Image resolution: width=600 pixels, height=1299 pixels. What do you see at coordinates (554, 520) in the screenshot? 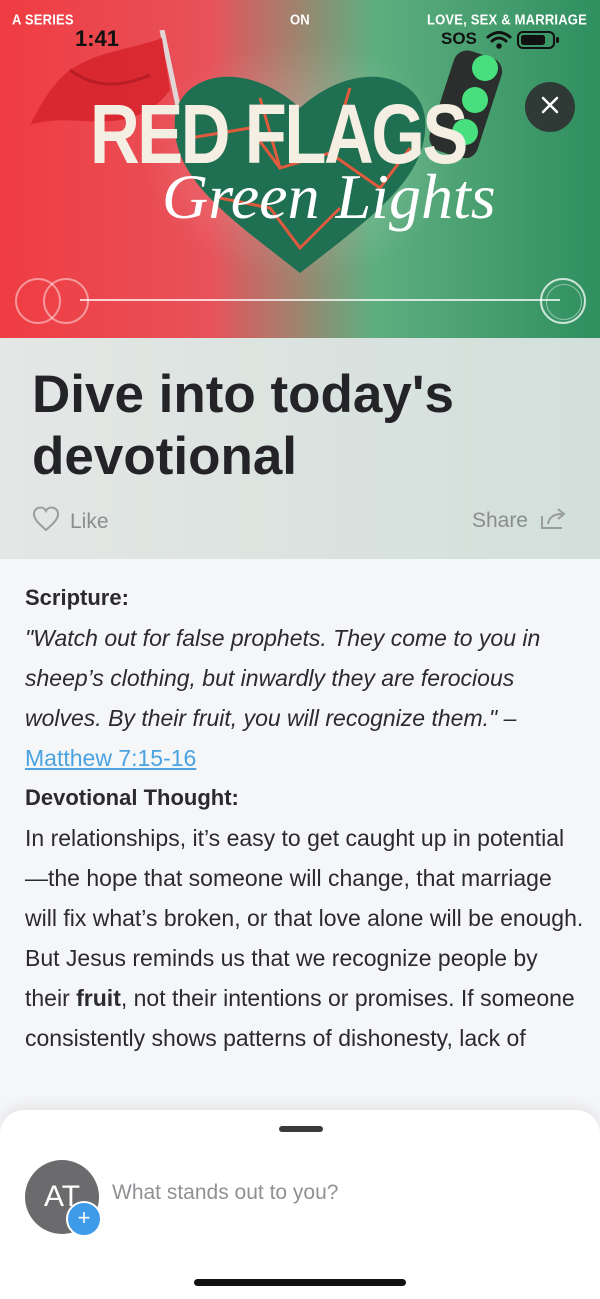
I see `share-icon` at bounding box center [554, 520].